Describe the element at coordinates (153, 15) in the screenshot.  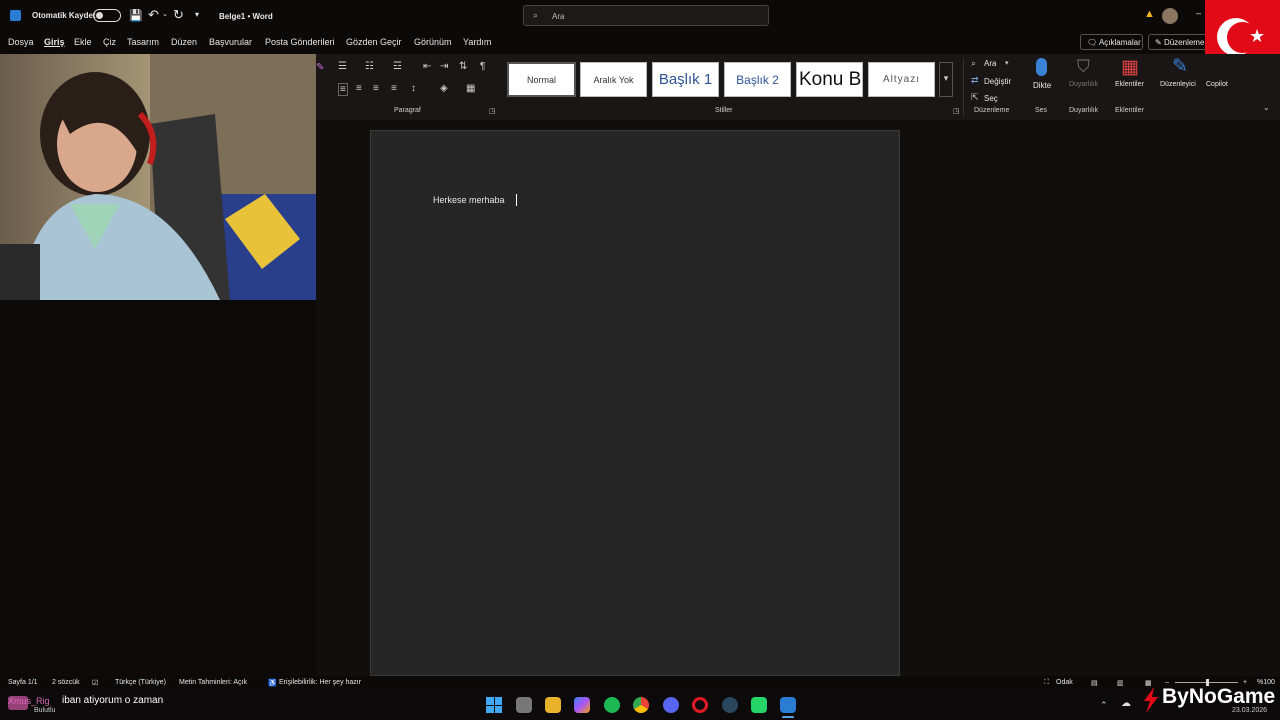
I see `undo-icon: ↶` at that location.